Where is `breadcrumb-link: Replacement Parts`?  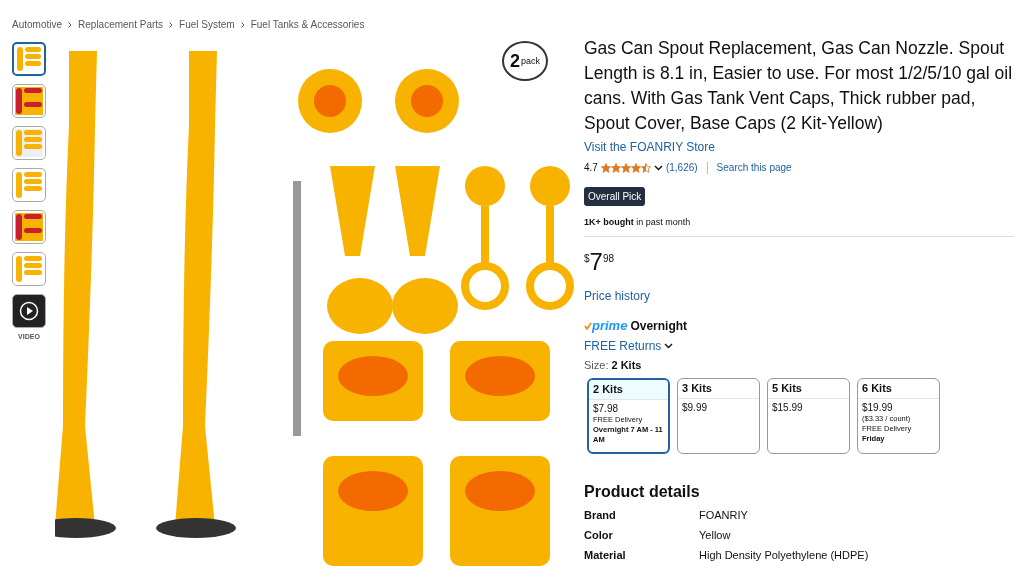
breadcrumb-link: Replacement Parts is located at coordinates (121, 24).